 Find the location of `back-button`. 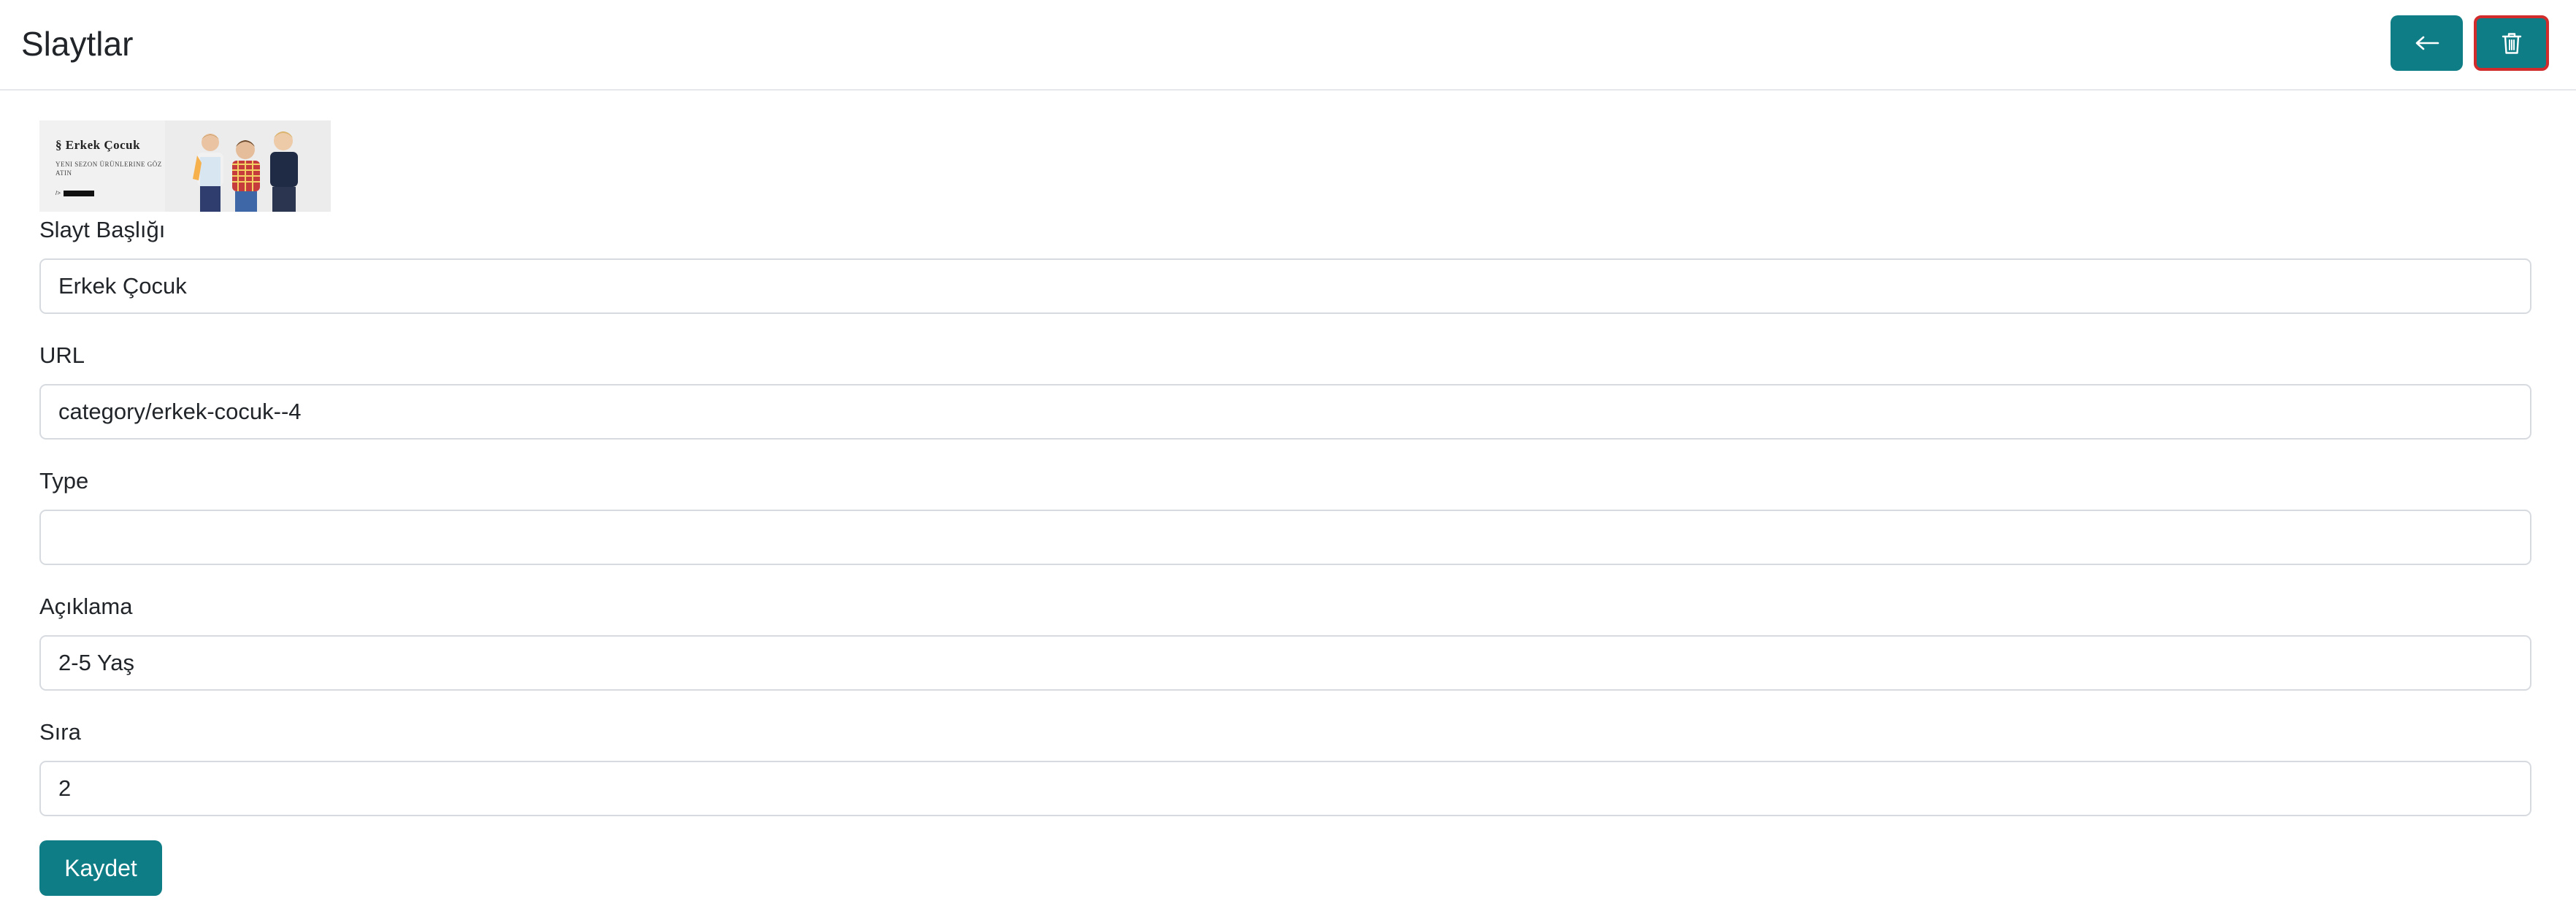

back-button is located at coordinates (2427, 43).